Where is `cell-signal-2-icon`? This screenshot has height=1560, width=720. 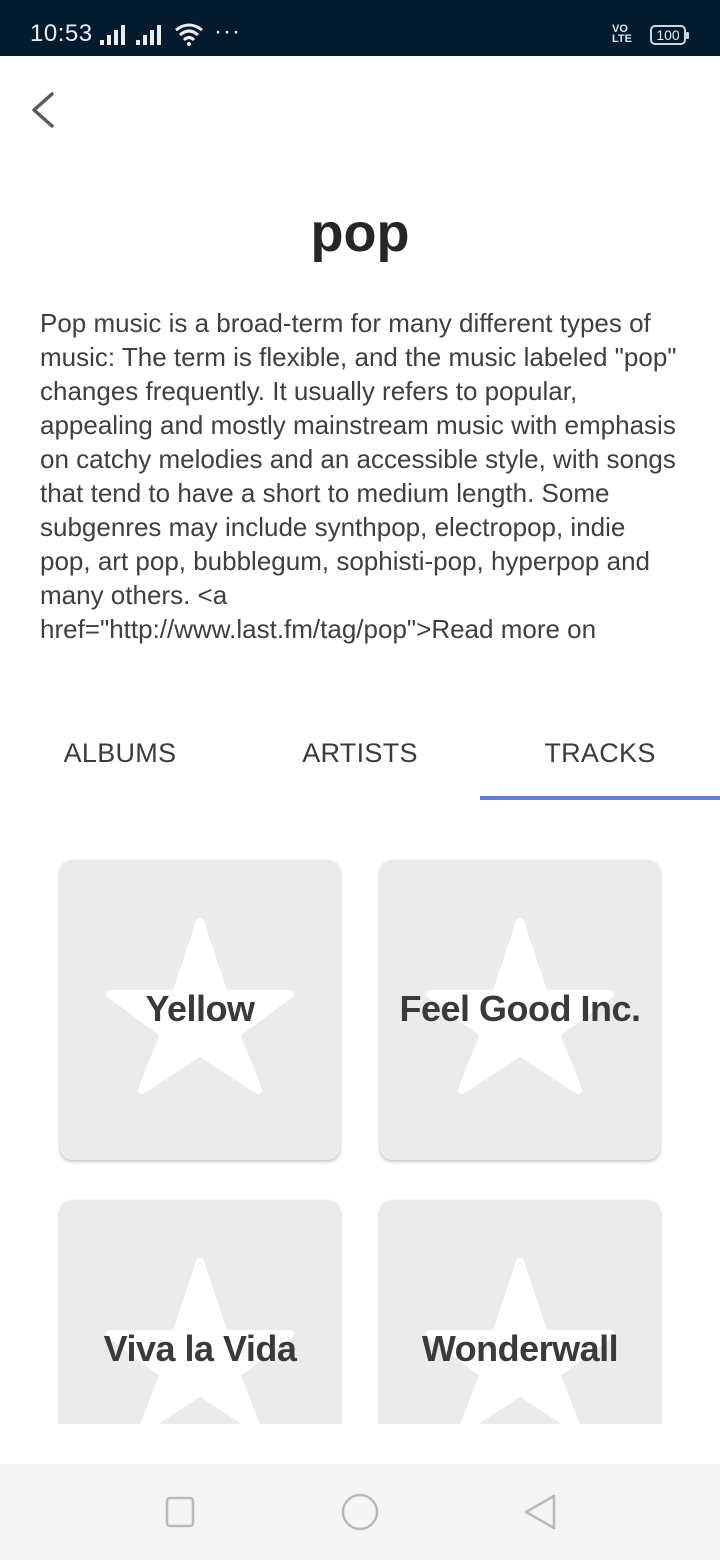
cell-signal-2-icon is located at coordinates (151, 35).